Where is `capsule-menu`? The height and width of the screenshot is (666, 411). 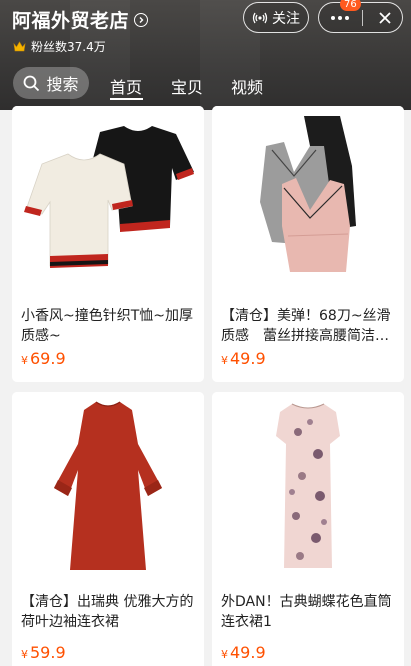 capsule-menu is located at coordinates (360, 17).